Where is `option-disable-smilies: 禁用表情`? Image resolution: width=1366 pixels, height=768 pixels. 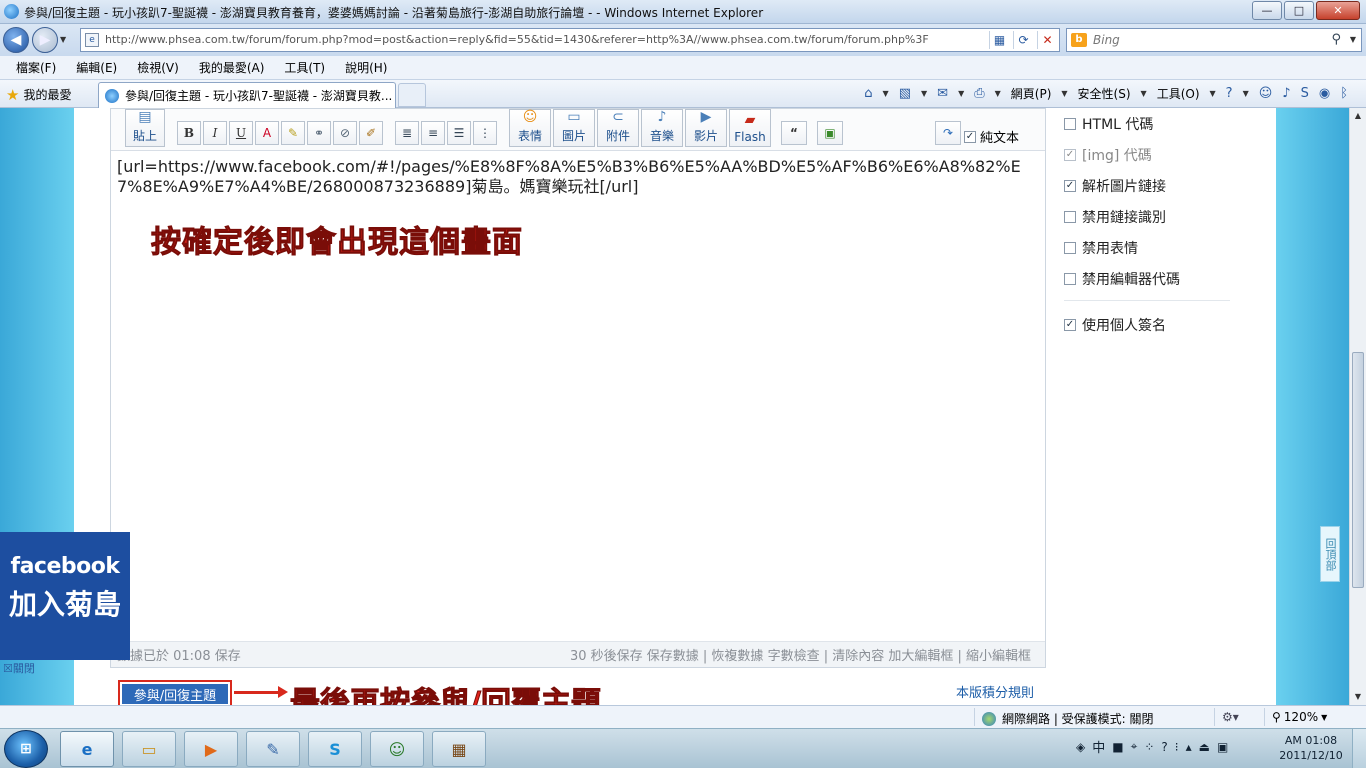
option-disable-smilies: 禁用表情 is located at coordinates (1149, 247).